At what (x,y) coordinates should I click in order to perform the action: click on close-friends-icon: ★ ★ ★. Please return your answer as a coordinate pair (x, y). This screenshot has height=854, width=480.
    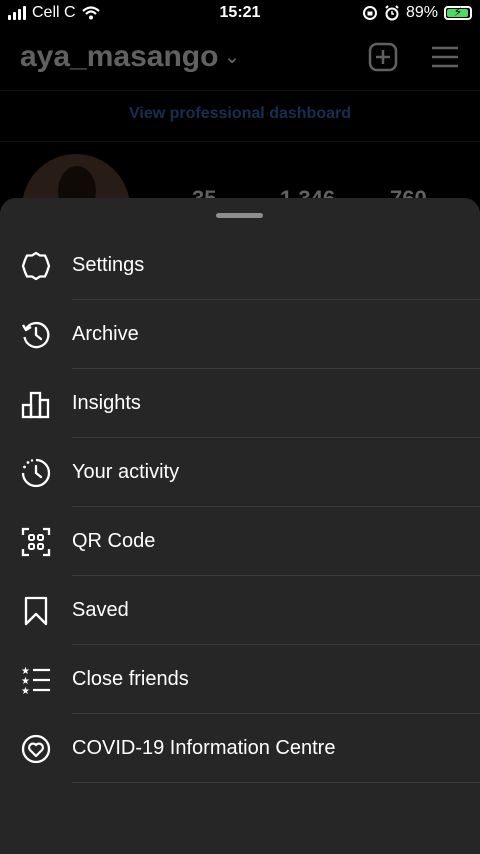
    Looking at the image, I should click on (36, 680).